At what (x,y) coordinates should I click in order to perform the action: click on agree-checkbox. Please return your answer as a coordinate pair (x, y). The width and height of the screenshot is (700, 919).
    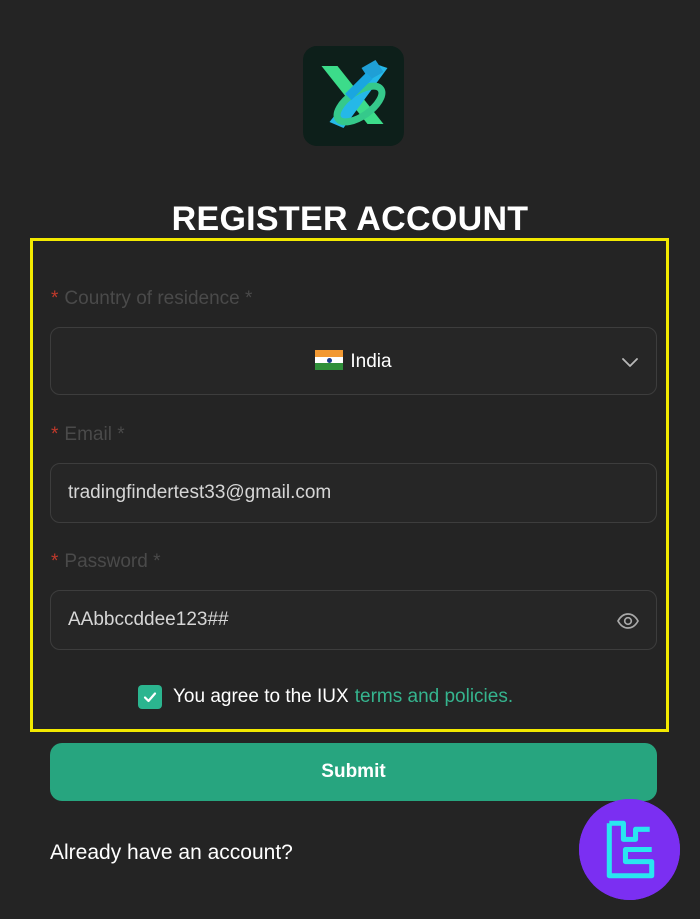
    Looking at the image, I should click on (150, 697).